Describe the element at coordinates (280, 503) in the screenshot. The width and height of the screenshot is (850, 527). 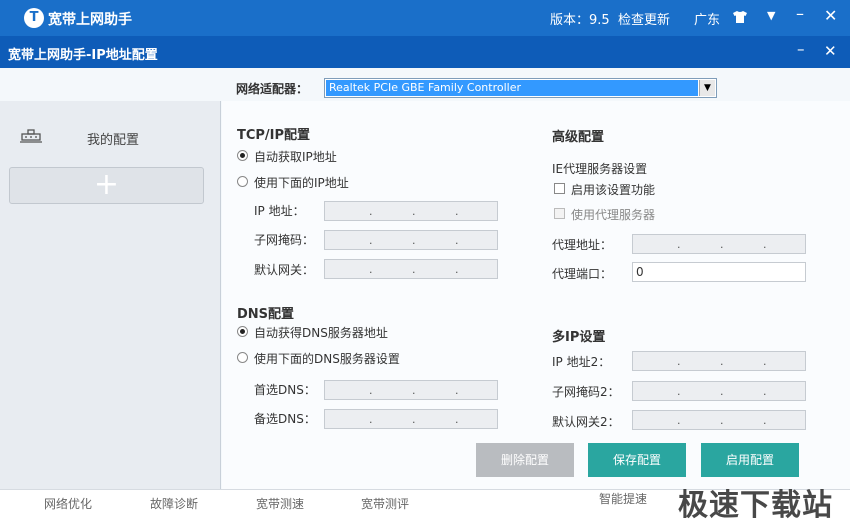
I see `nav-speed-test: 宽带测速` at that location.